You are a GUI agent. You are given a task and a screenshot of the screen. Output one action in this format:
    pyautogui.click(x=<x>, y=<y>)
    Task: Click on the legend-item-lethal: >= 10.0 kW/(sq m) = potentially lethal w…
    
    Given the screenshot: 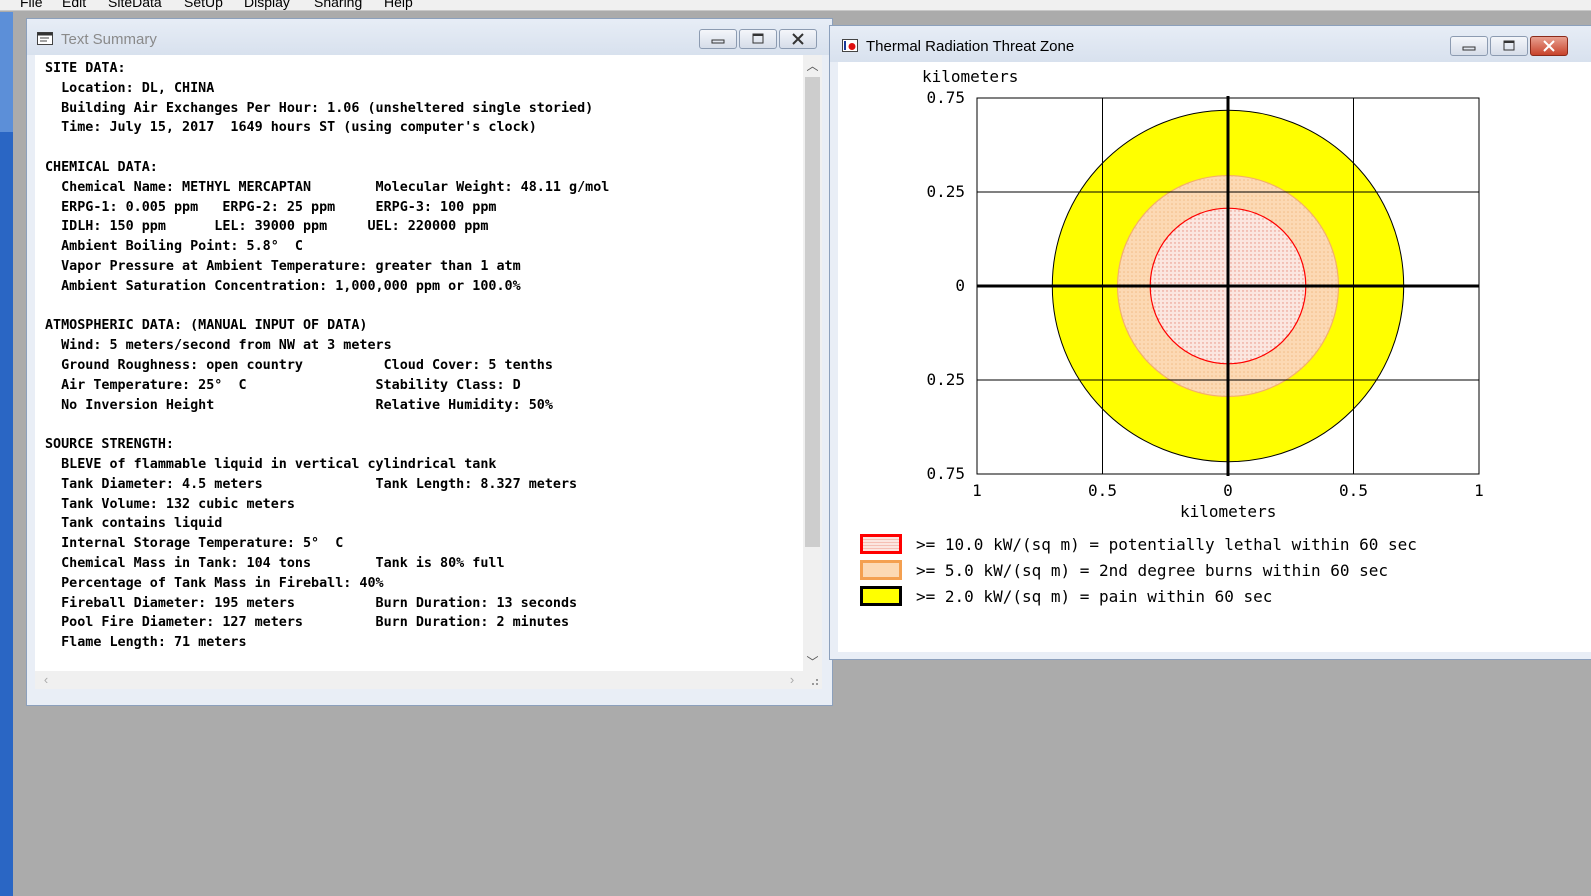 What is the action you would take?
    pyautogui.click(x=1138, y=544)
    